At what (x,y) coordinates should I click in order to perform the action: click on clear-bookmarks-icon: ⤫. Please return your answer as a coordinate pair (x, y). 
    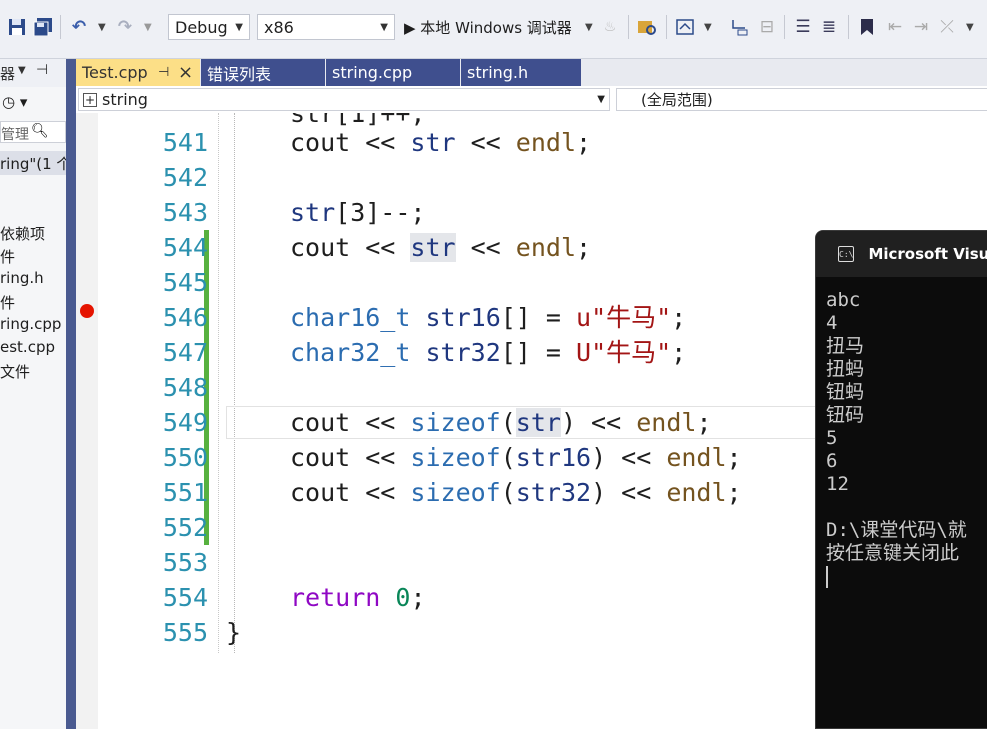
    Looking at the image, I should click on (947, 27).